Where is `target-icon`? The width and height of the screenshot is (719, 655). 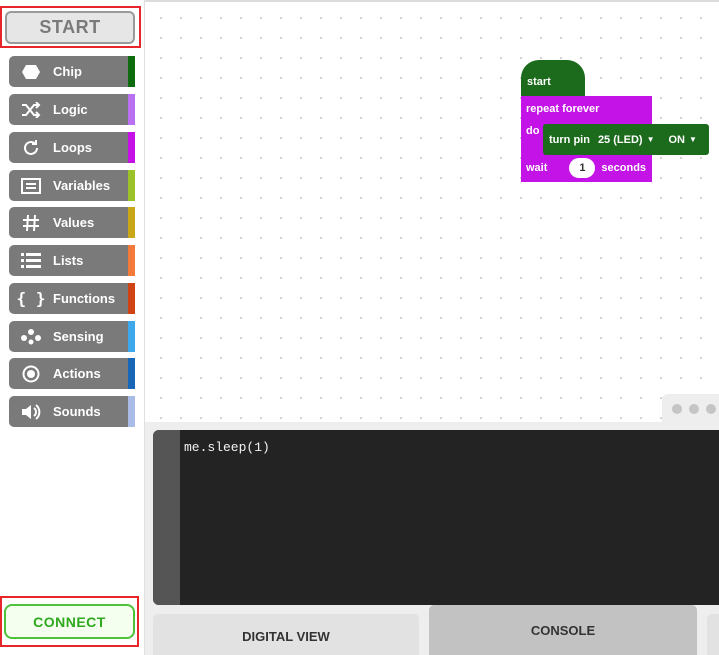
target-icon is located at coordinates (31, 374).